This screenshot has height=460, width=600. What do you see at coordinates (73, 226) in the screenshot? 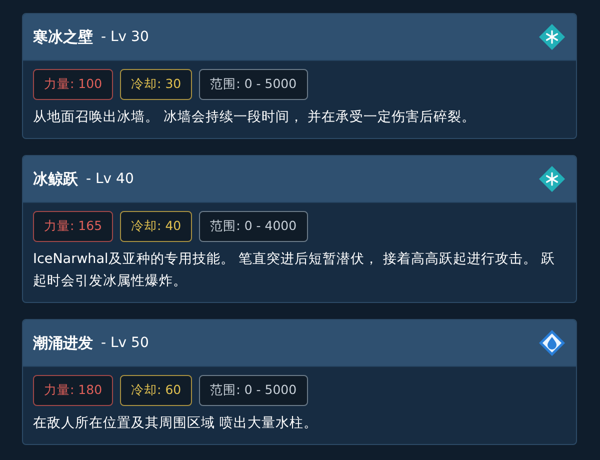
I see `power-stat: 力量: 165` at bounding box center [73, 226].